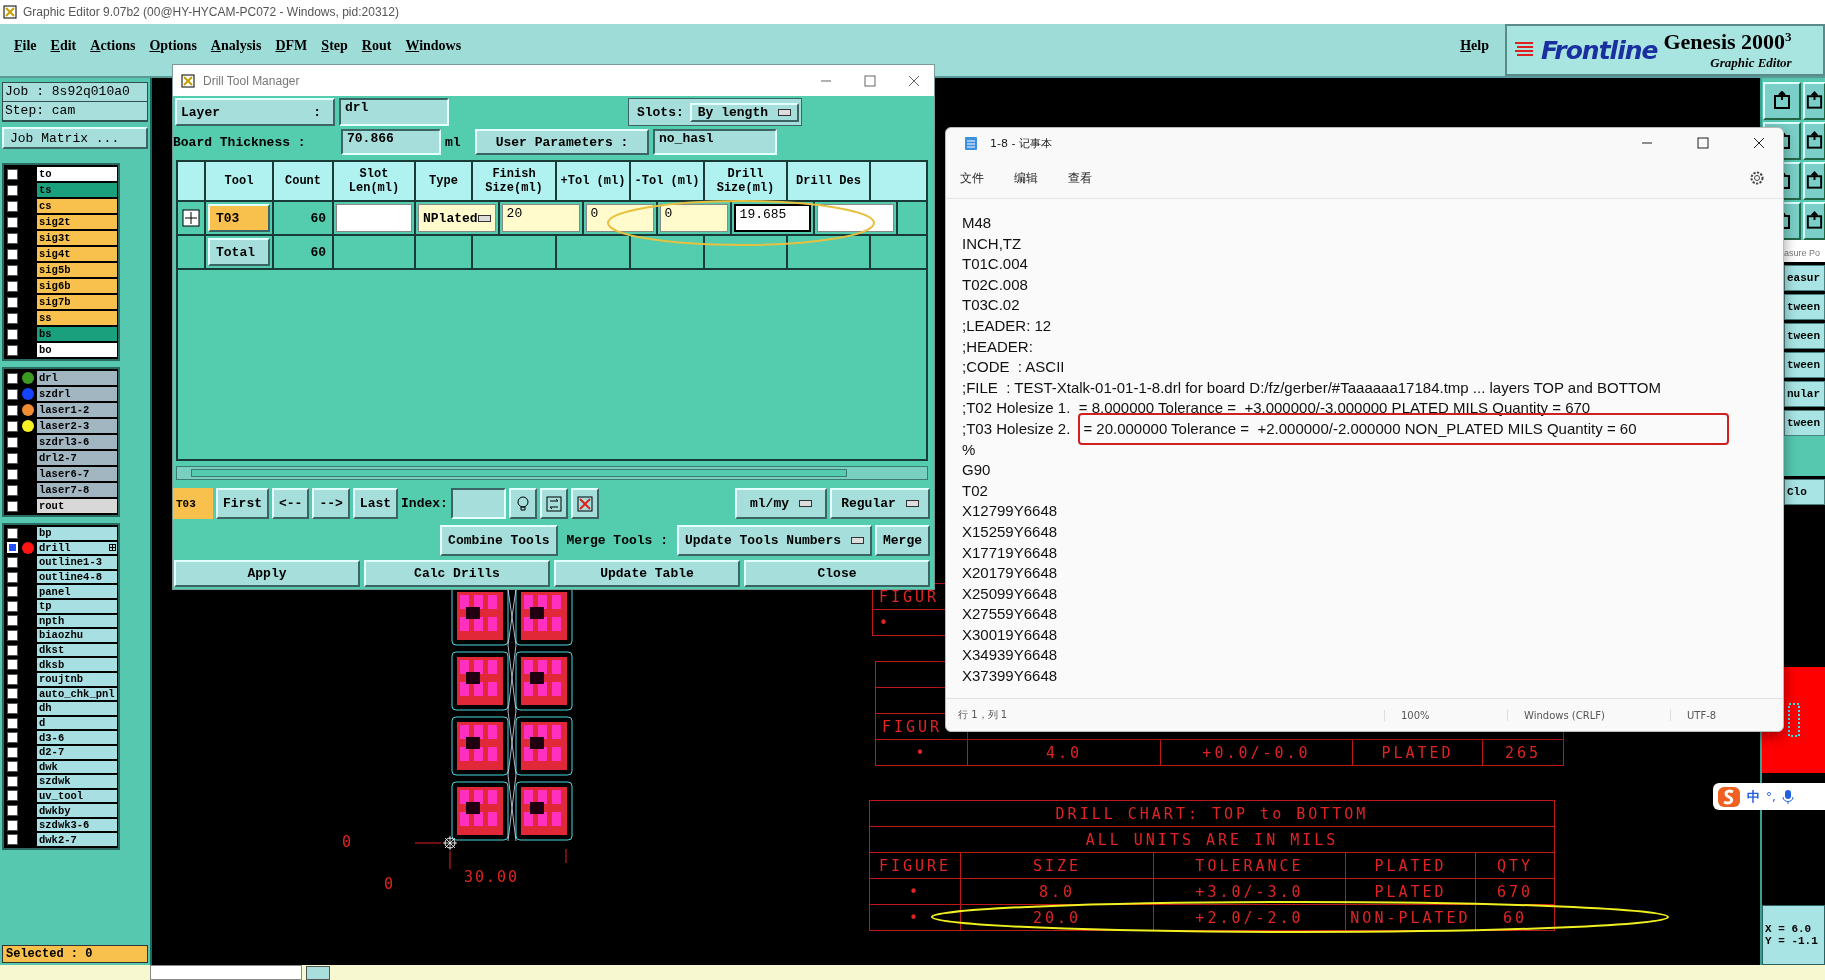  Describe the element at coordinates (236, 46) in the screenshot. I see `menu-item: Analysis` at that location.